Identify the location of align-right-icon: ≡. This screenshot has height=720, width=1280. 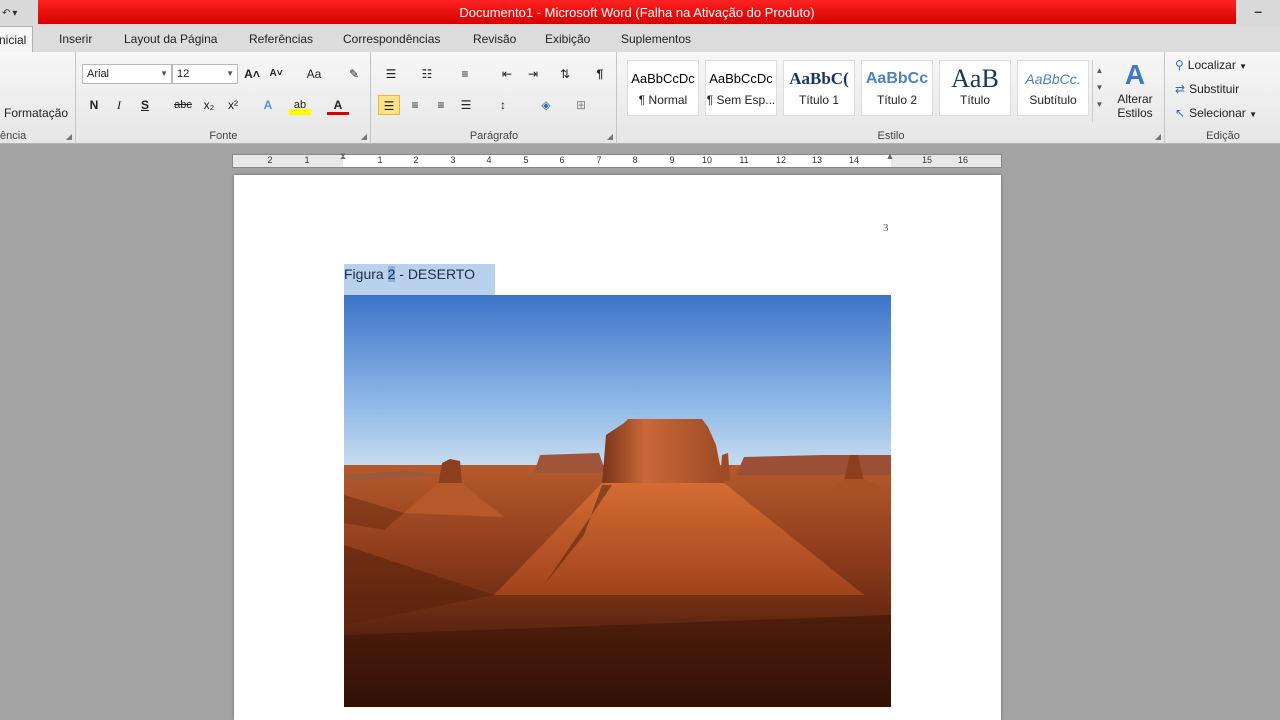
(441, 105).